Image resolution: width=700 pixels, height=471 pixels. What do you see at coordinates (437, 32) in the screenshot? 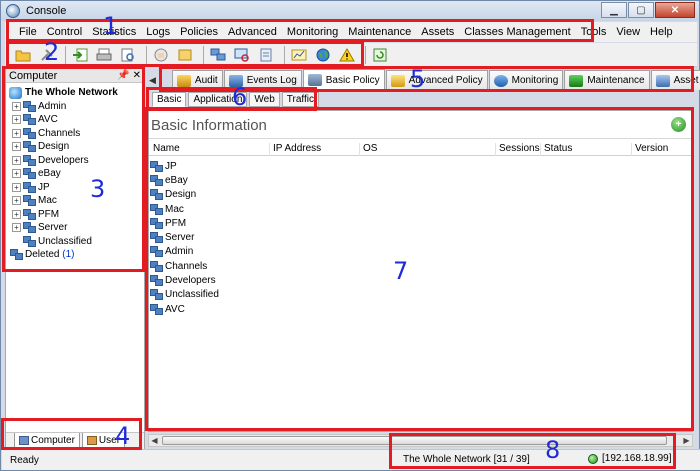
I see `menu-assets: Assets` at bounding box center [437, 32].